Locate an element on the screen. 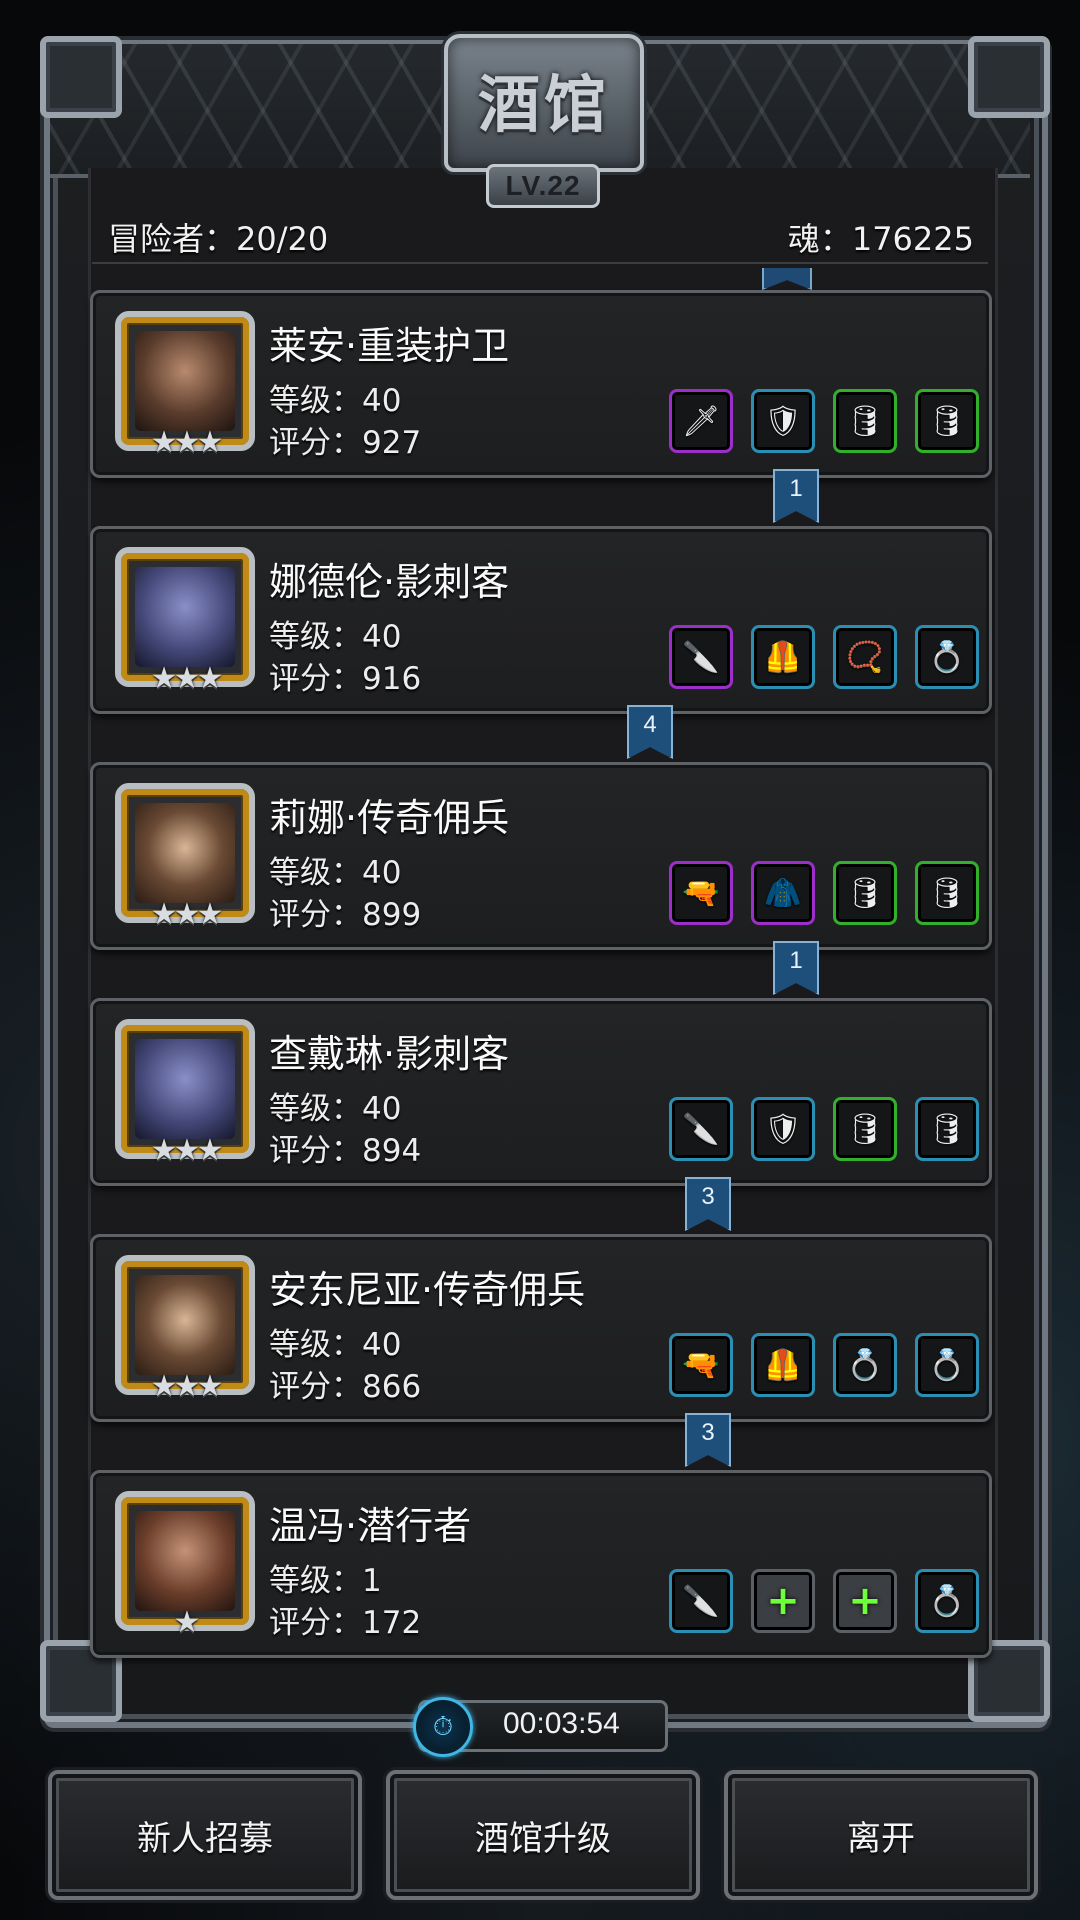 This screenshot has height=1920, width=1080. hero-name: 安东尼亚·传奇佣兵 is located at coordinates (427, 1290).